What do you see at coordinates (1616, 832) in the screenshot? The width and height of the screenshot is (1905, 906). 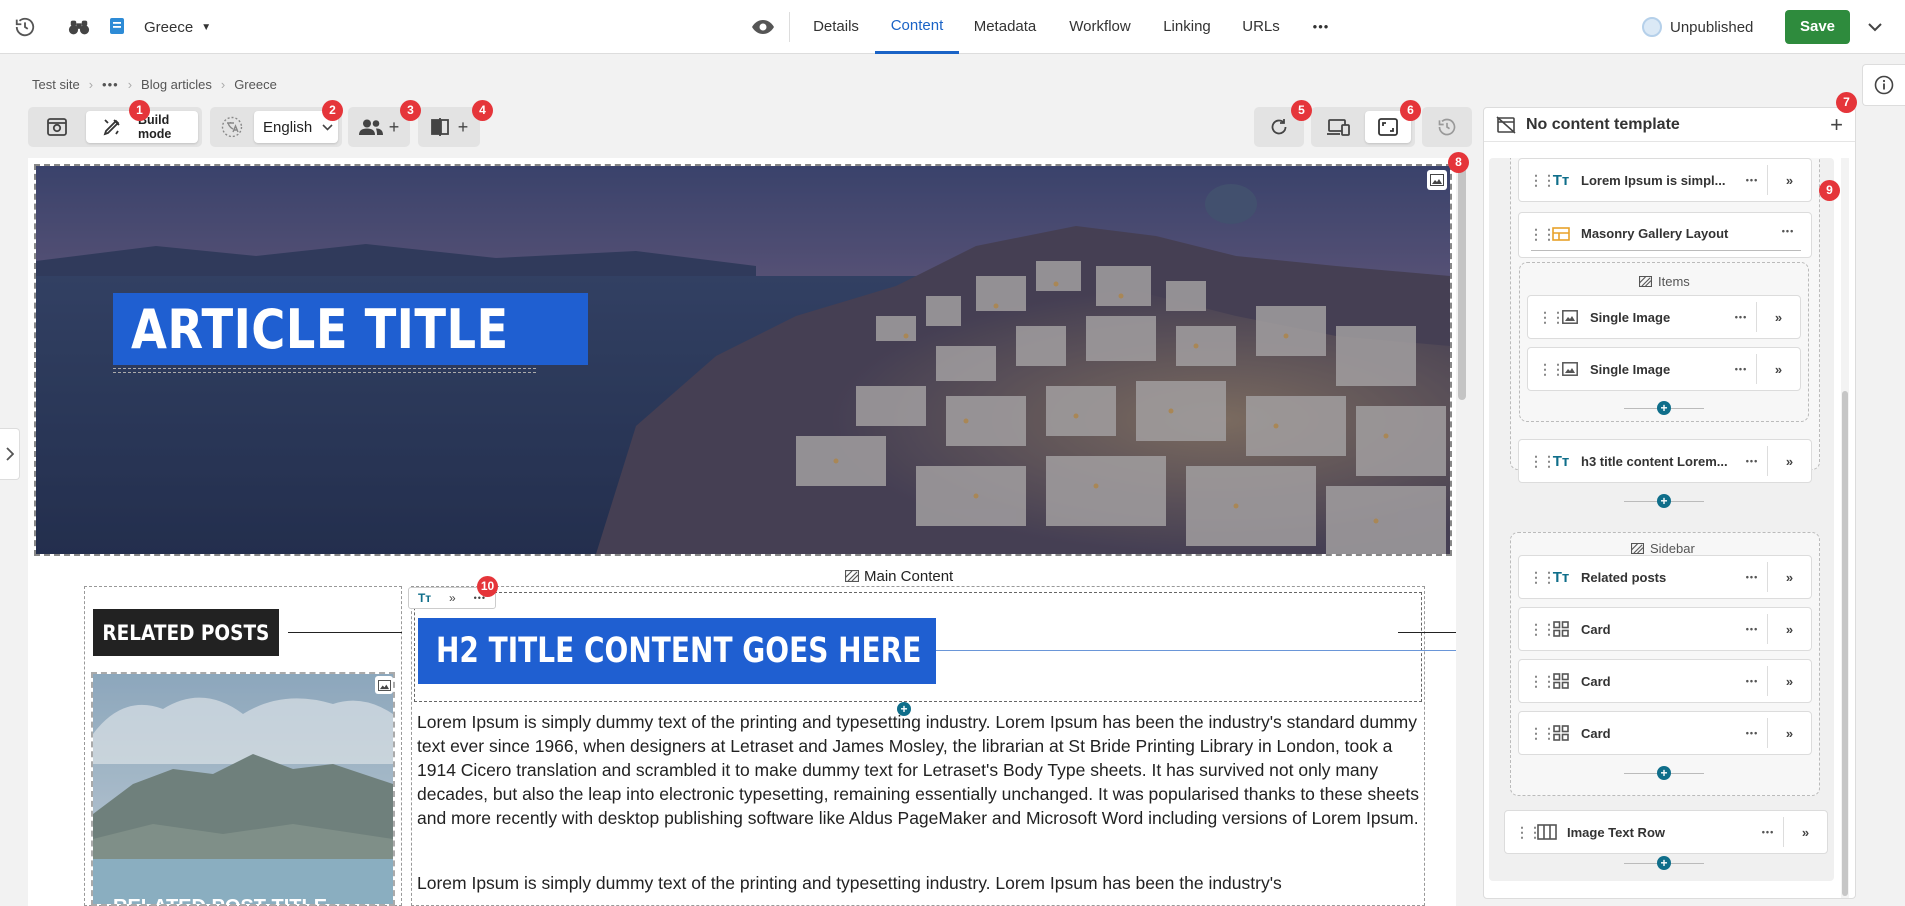 I see `tree-item-label: Image Text Row` at bounding box center [1616, 832].